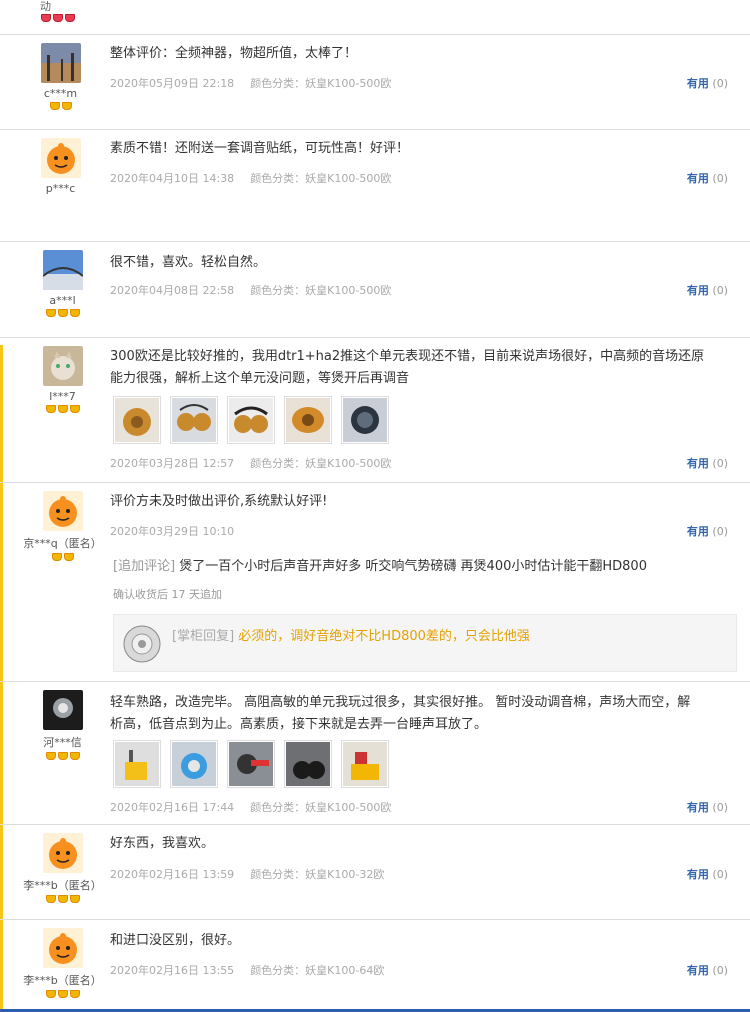  I want to click on reviewer: 河***信, so click(62, 726).